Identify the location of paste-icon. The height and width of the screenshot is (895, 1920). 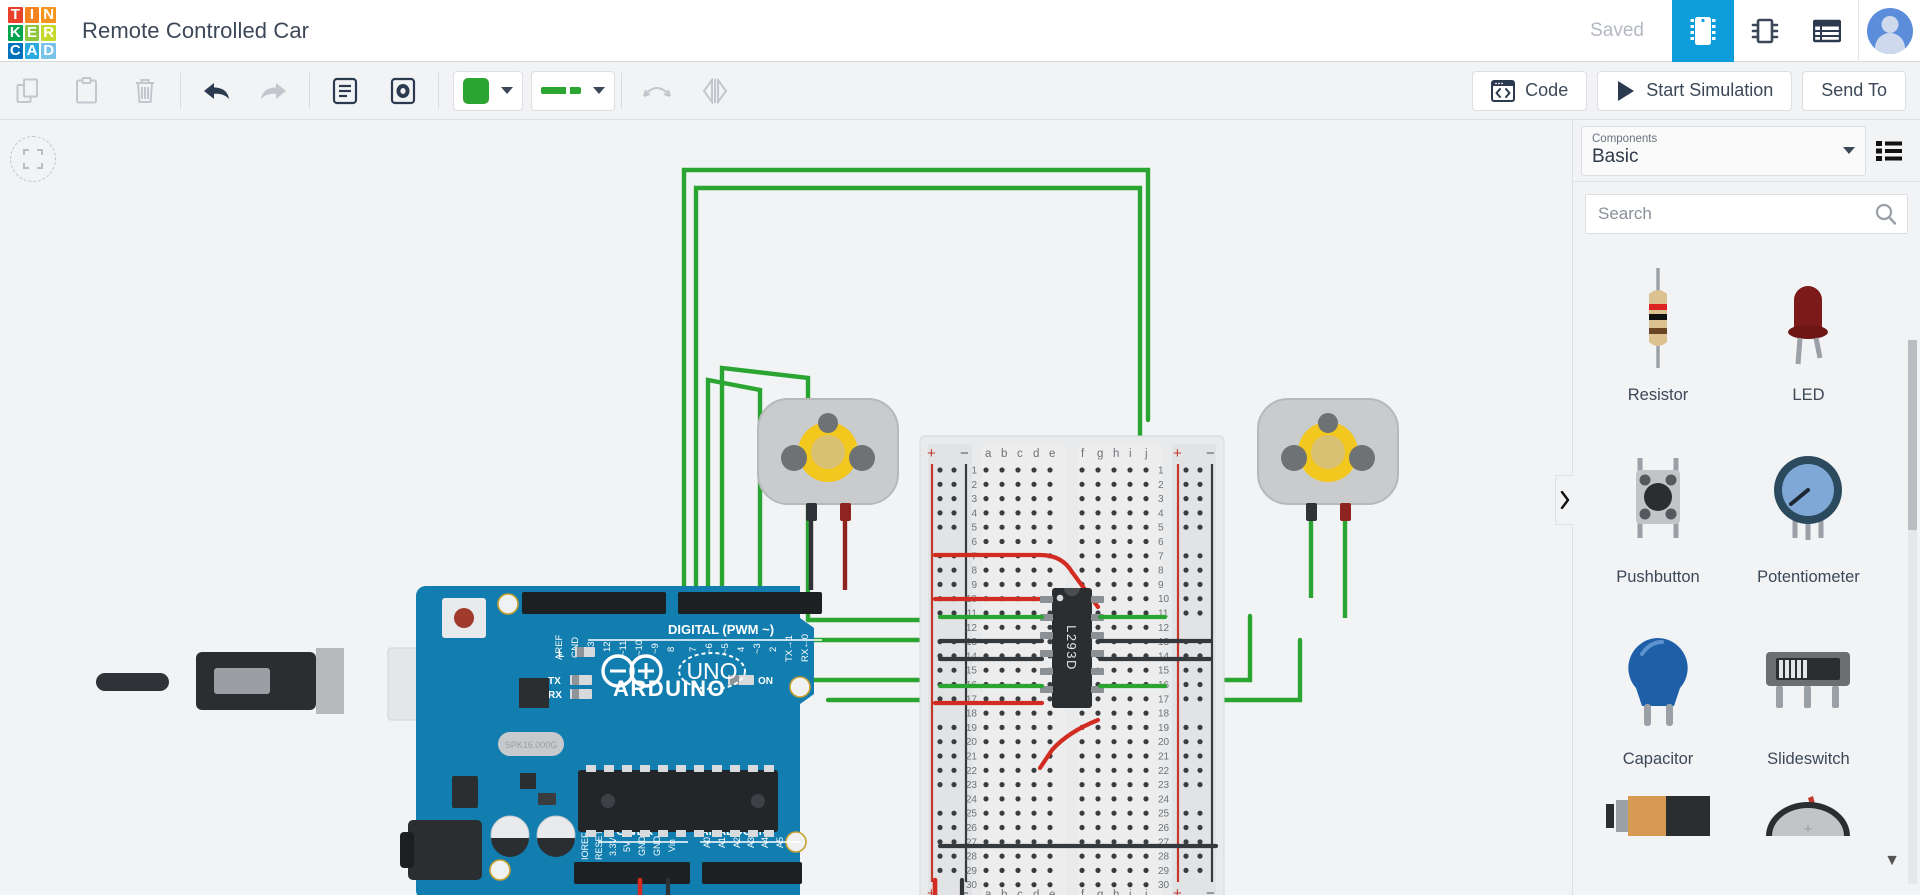
(86, 90).